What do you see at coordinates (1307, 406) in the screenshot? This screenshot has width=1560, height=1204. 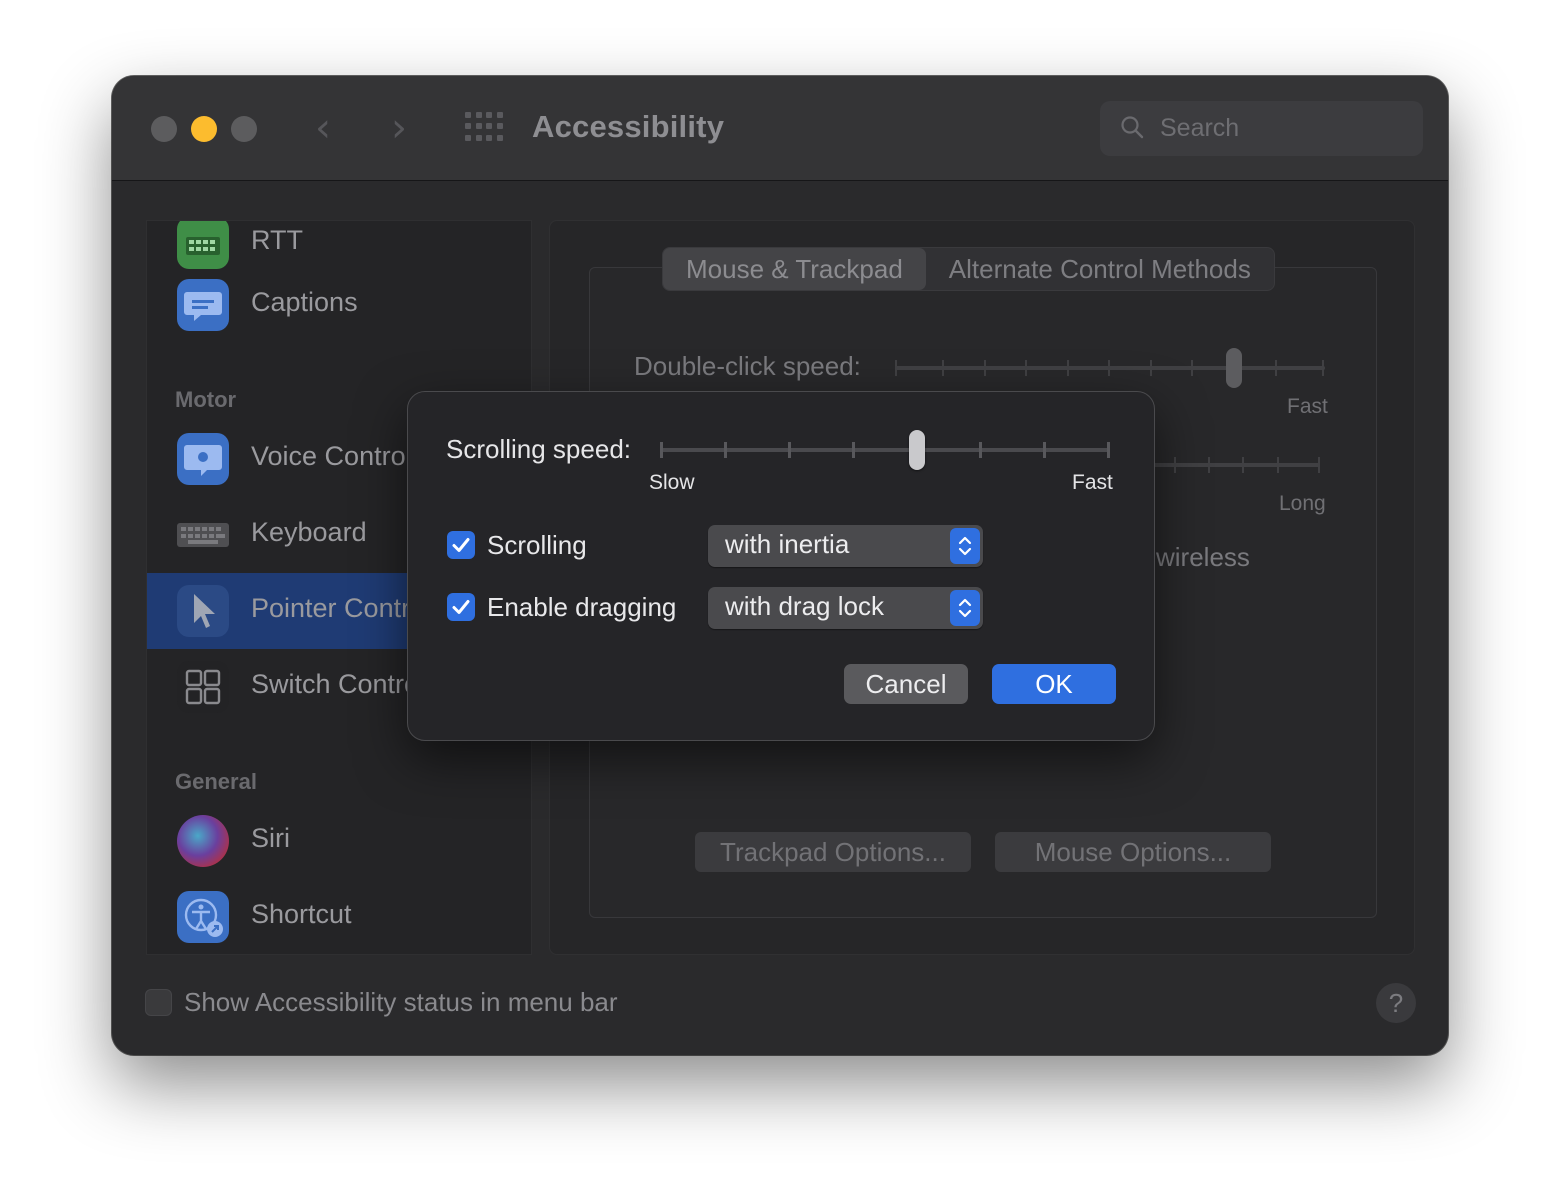 I see `double-click-fast-label: Fast` at bounding box center [1307, 406].